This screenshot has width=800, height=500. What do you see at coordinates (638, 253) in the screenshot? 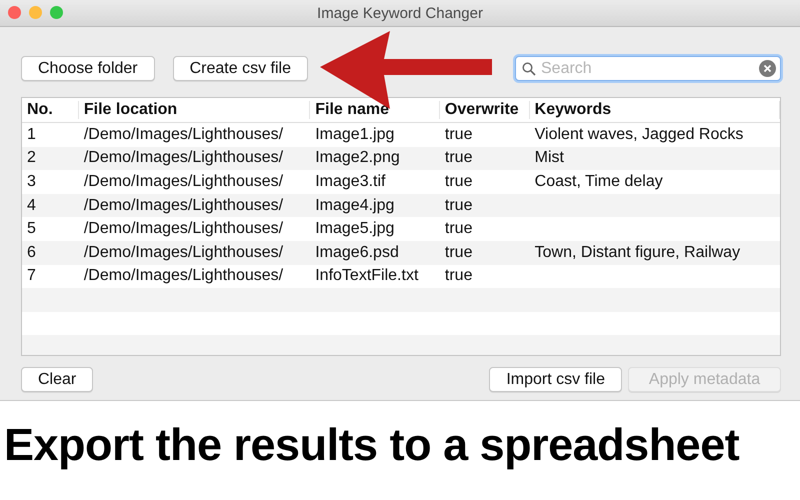
I see `table-cell-text: Town, Distant figure, Railway` at bounding box center [638, 253].